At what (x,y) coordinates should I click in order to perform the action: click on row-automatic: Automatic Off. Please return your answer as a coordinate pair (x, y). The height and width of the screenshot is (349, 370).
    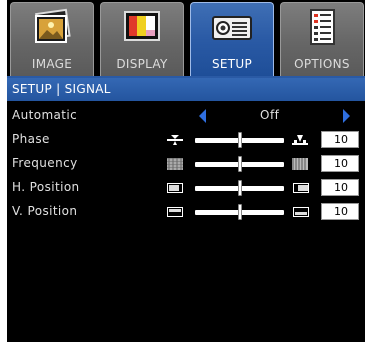
    Looking at the image, I should click on (186, 116).